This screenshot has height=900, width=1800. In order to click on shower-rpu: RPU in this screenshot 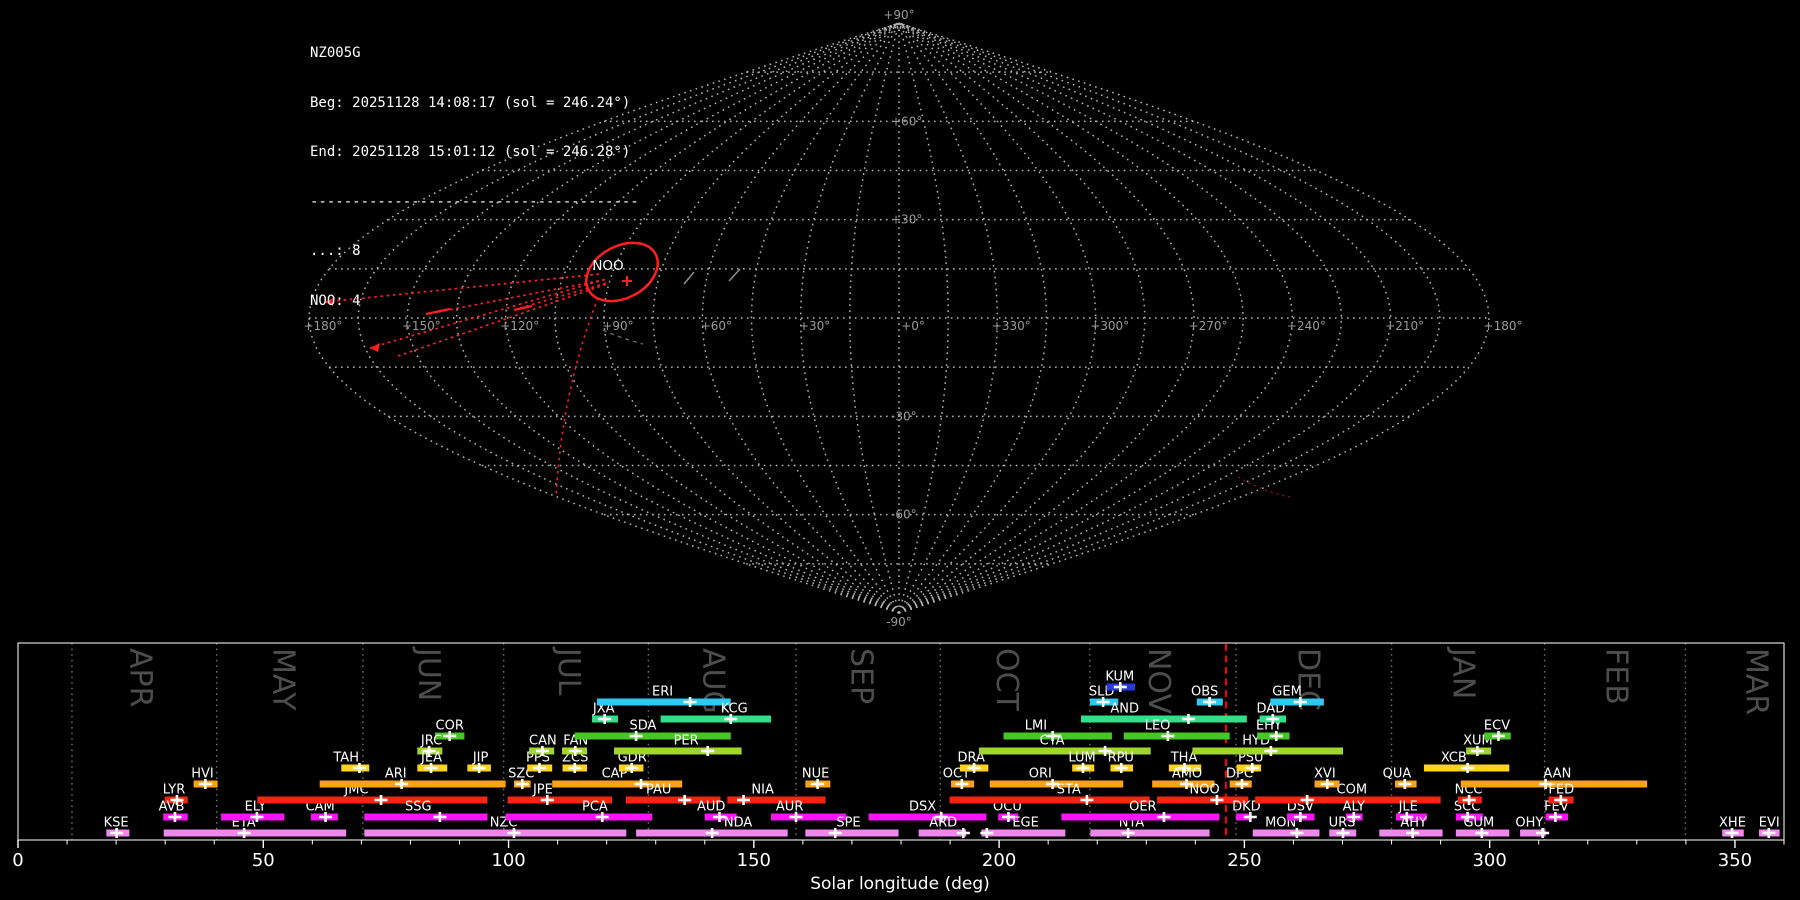, I will do `click(1121, 762)`.